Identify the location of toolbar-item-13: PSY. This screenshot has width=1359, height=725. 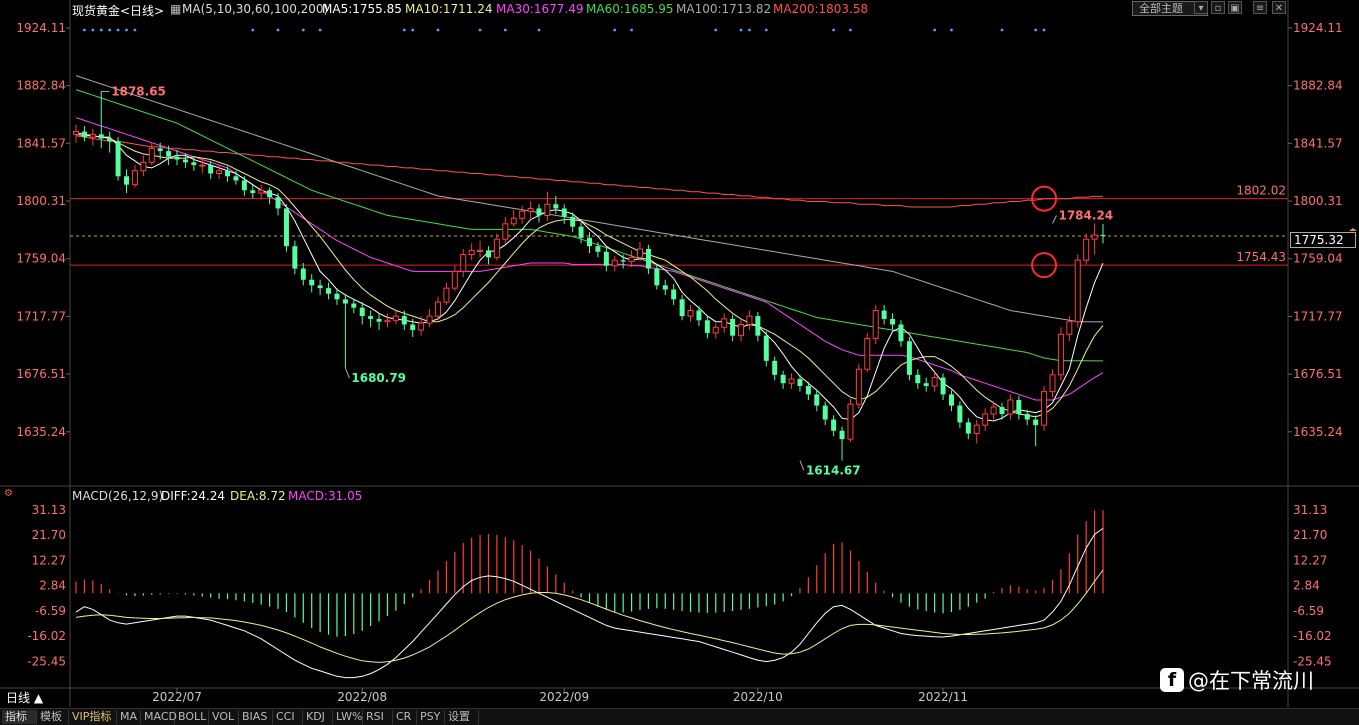
(431, 717).